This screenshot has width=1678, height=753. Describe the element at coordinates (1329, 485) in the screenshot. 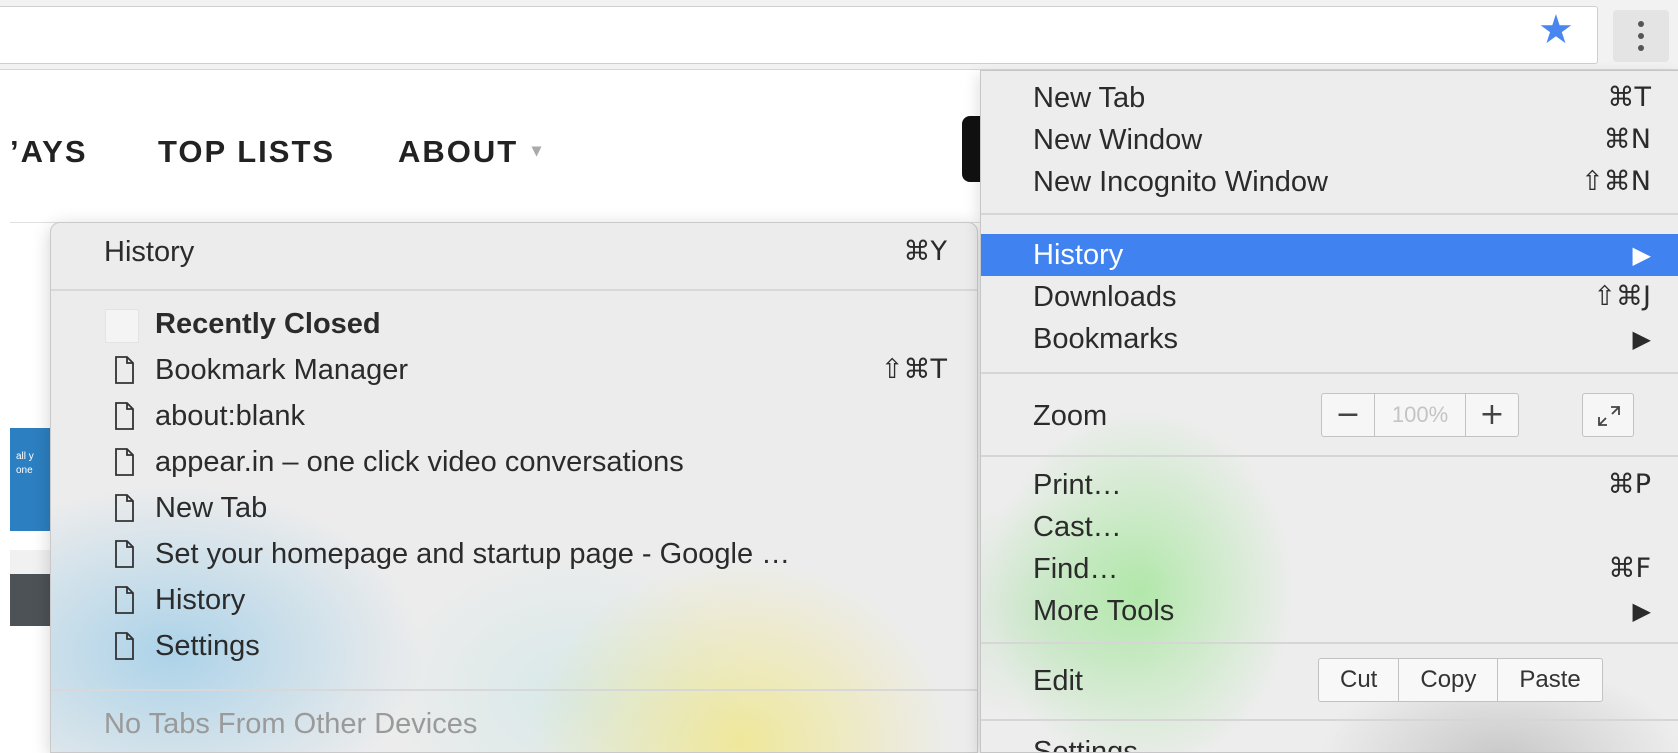

I see `menu-item-print: Print… ⌘P` at that location.